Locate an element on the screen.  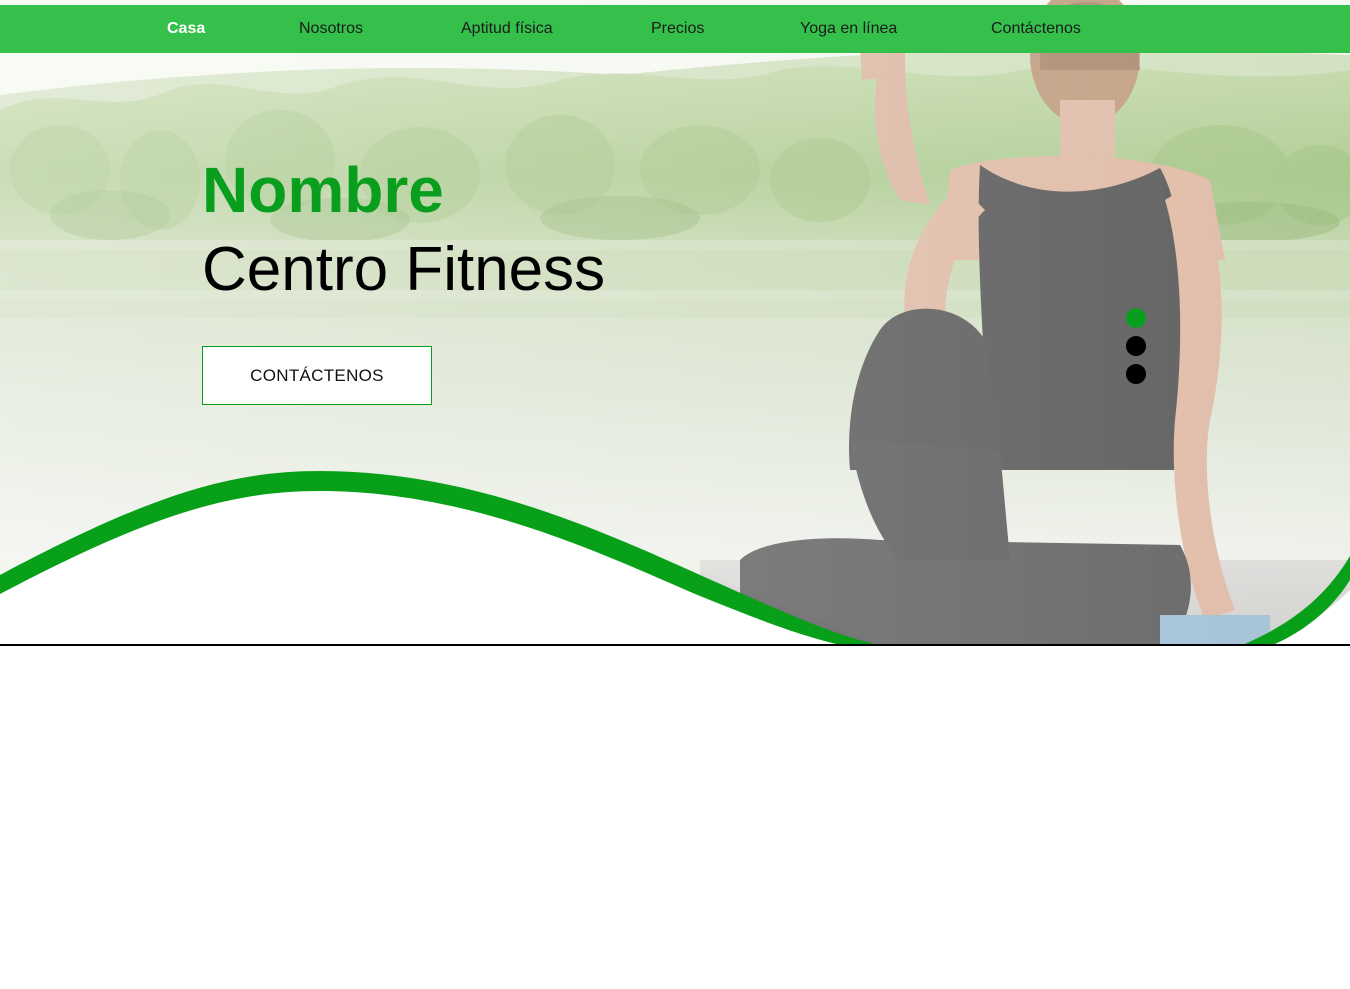
hero-title: Nombre Centro Fitness is located at coordinates (403, 230).